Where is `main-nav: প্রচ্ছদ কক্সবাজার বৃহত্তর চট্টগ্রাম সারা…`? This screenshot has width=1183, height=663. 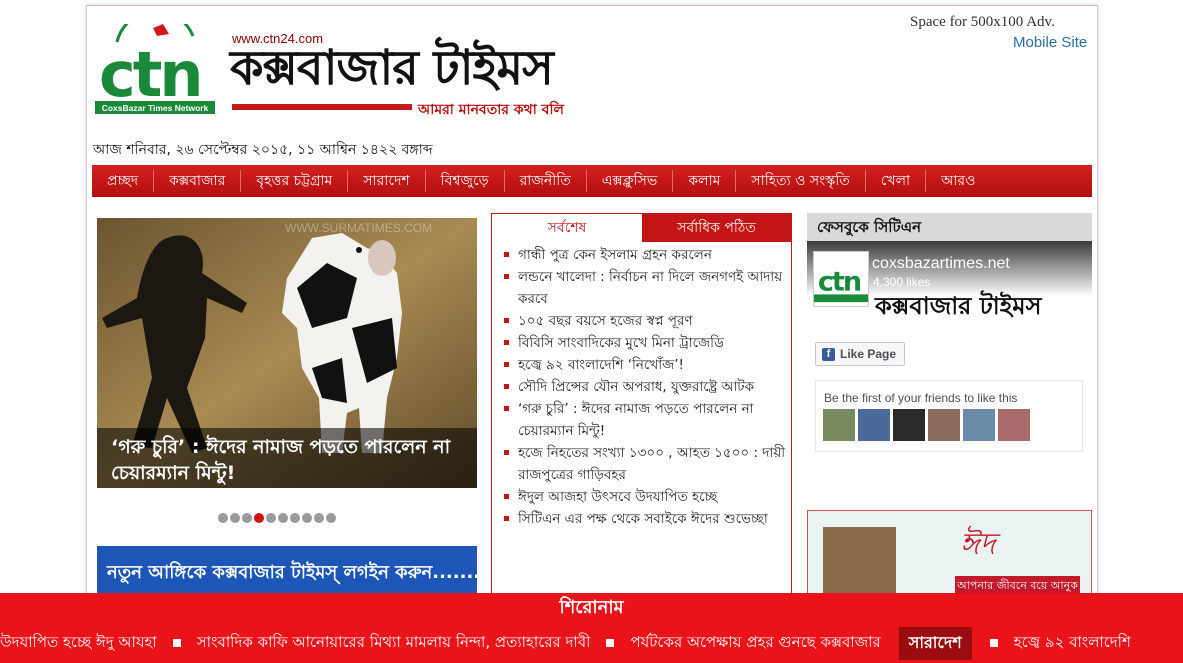
main-nav: প্রচ্ছদ কক্সবাজার বৃহত্তর চট্টগ্রাম সারা… is located at coordinates (592, 181).